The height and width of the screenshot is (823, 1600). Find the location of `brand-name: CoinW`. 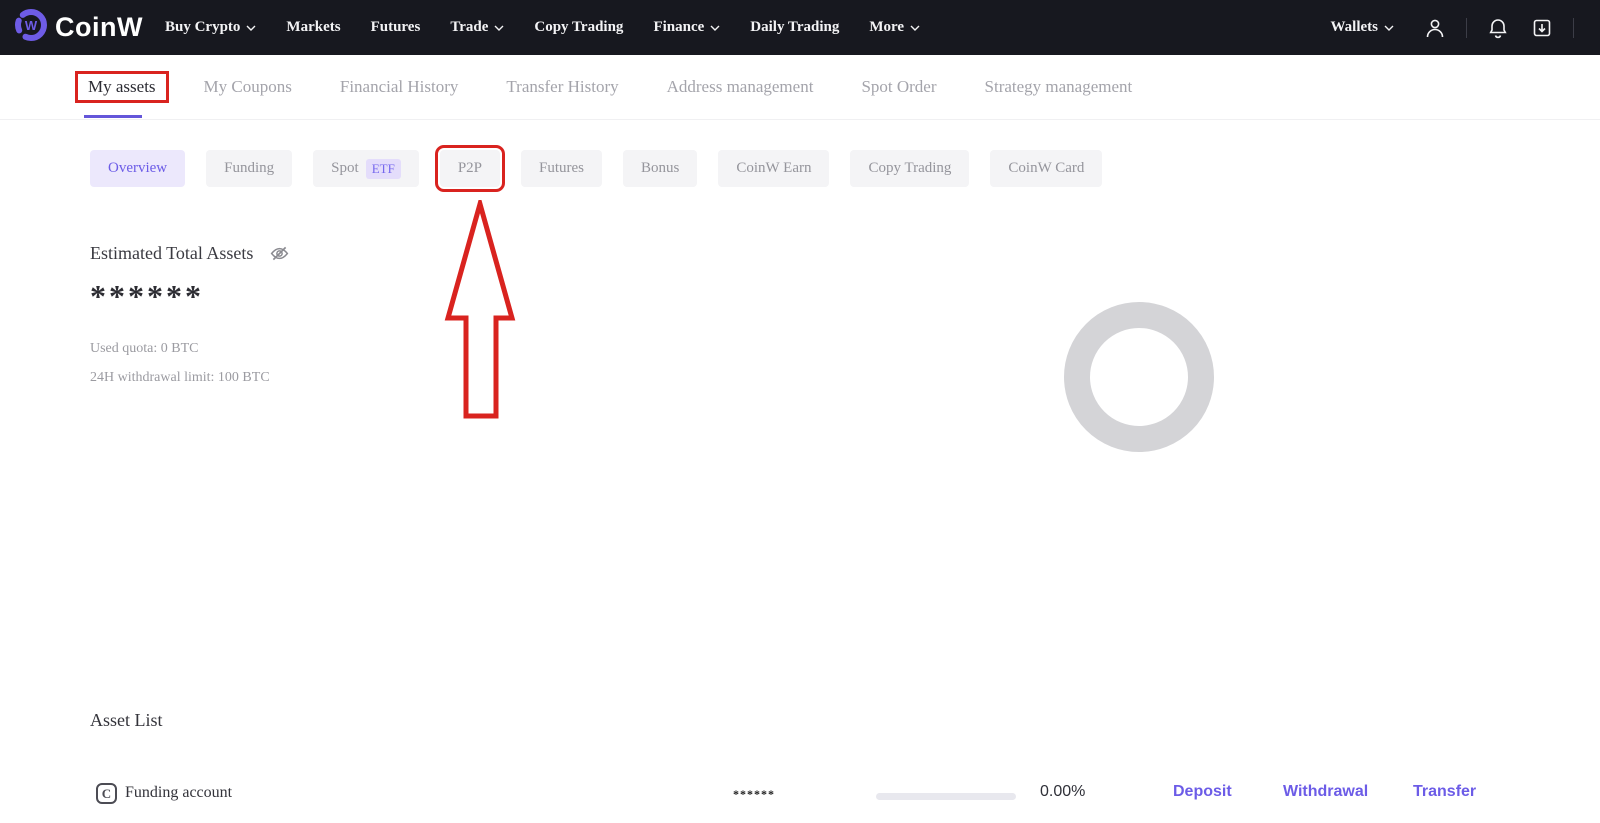

brand-name: CoinW is located at coordinates (99, 27).